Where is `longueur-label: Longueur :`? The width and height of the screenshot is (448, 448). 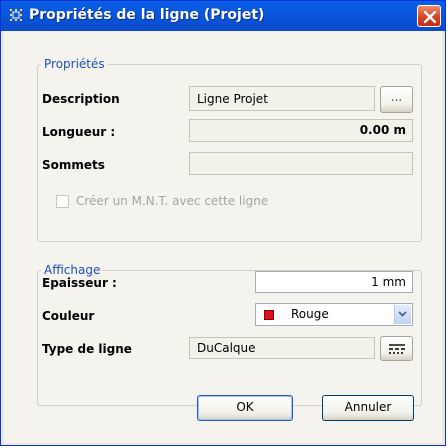 longueur-label: Longueur : is located at coordinates (79, 132).